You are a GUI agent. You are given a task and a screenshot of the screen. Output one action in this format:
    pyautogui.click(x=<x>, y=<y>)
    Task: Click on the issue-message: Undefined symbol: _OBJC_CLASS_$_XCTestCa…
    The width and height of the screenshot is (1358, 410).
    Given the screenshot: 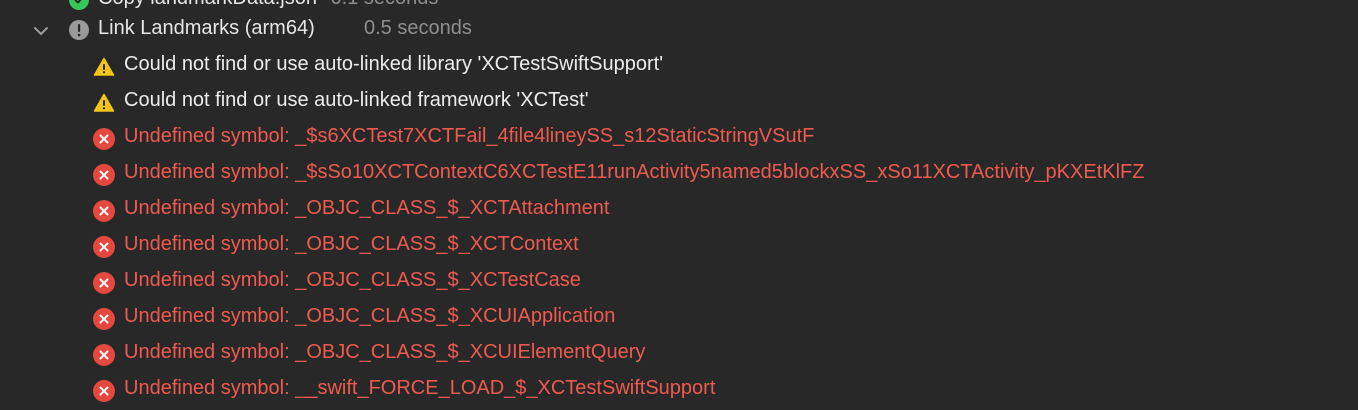 What is the action you would take?
    pyautogui.click(x=352, y=280)
    